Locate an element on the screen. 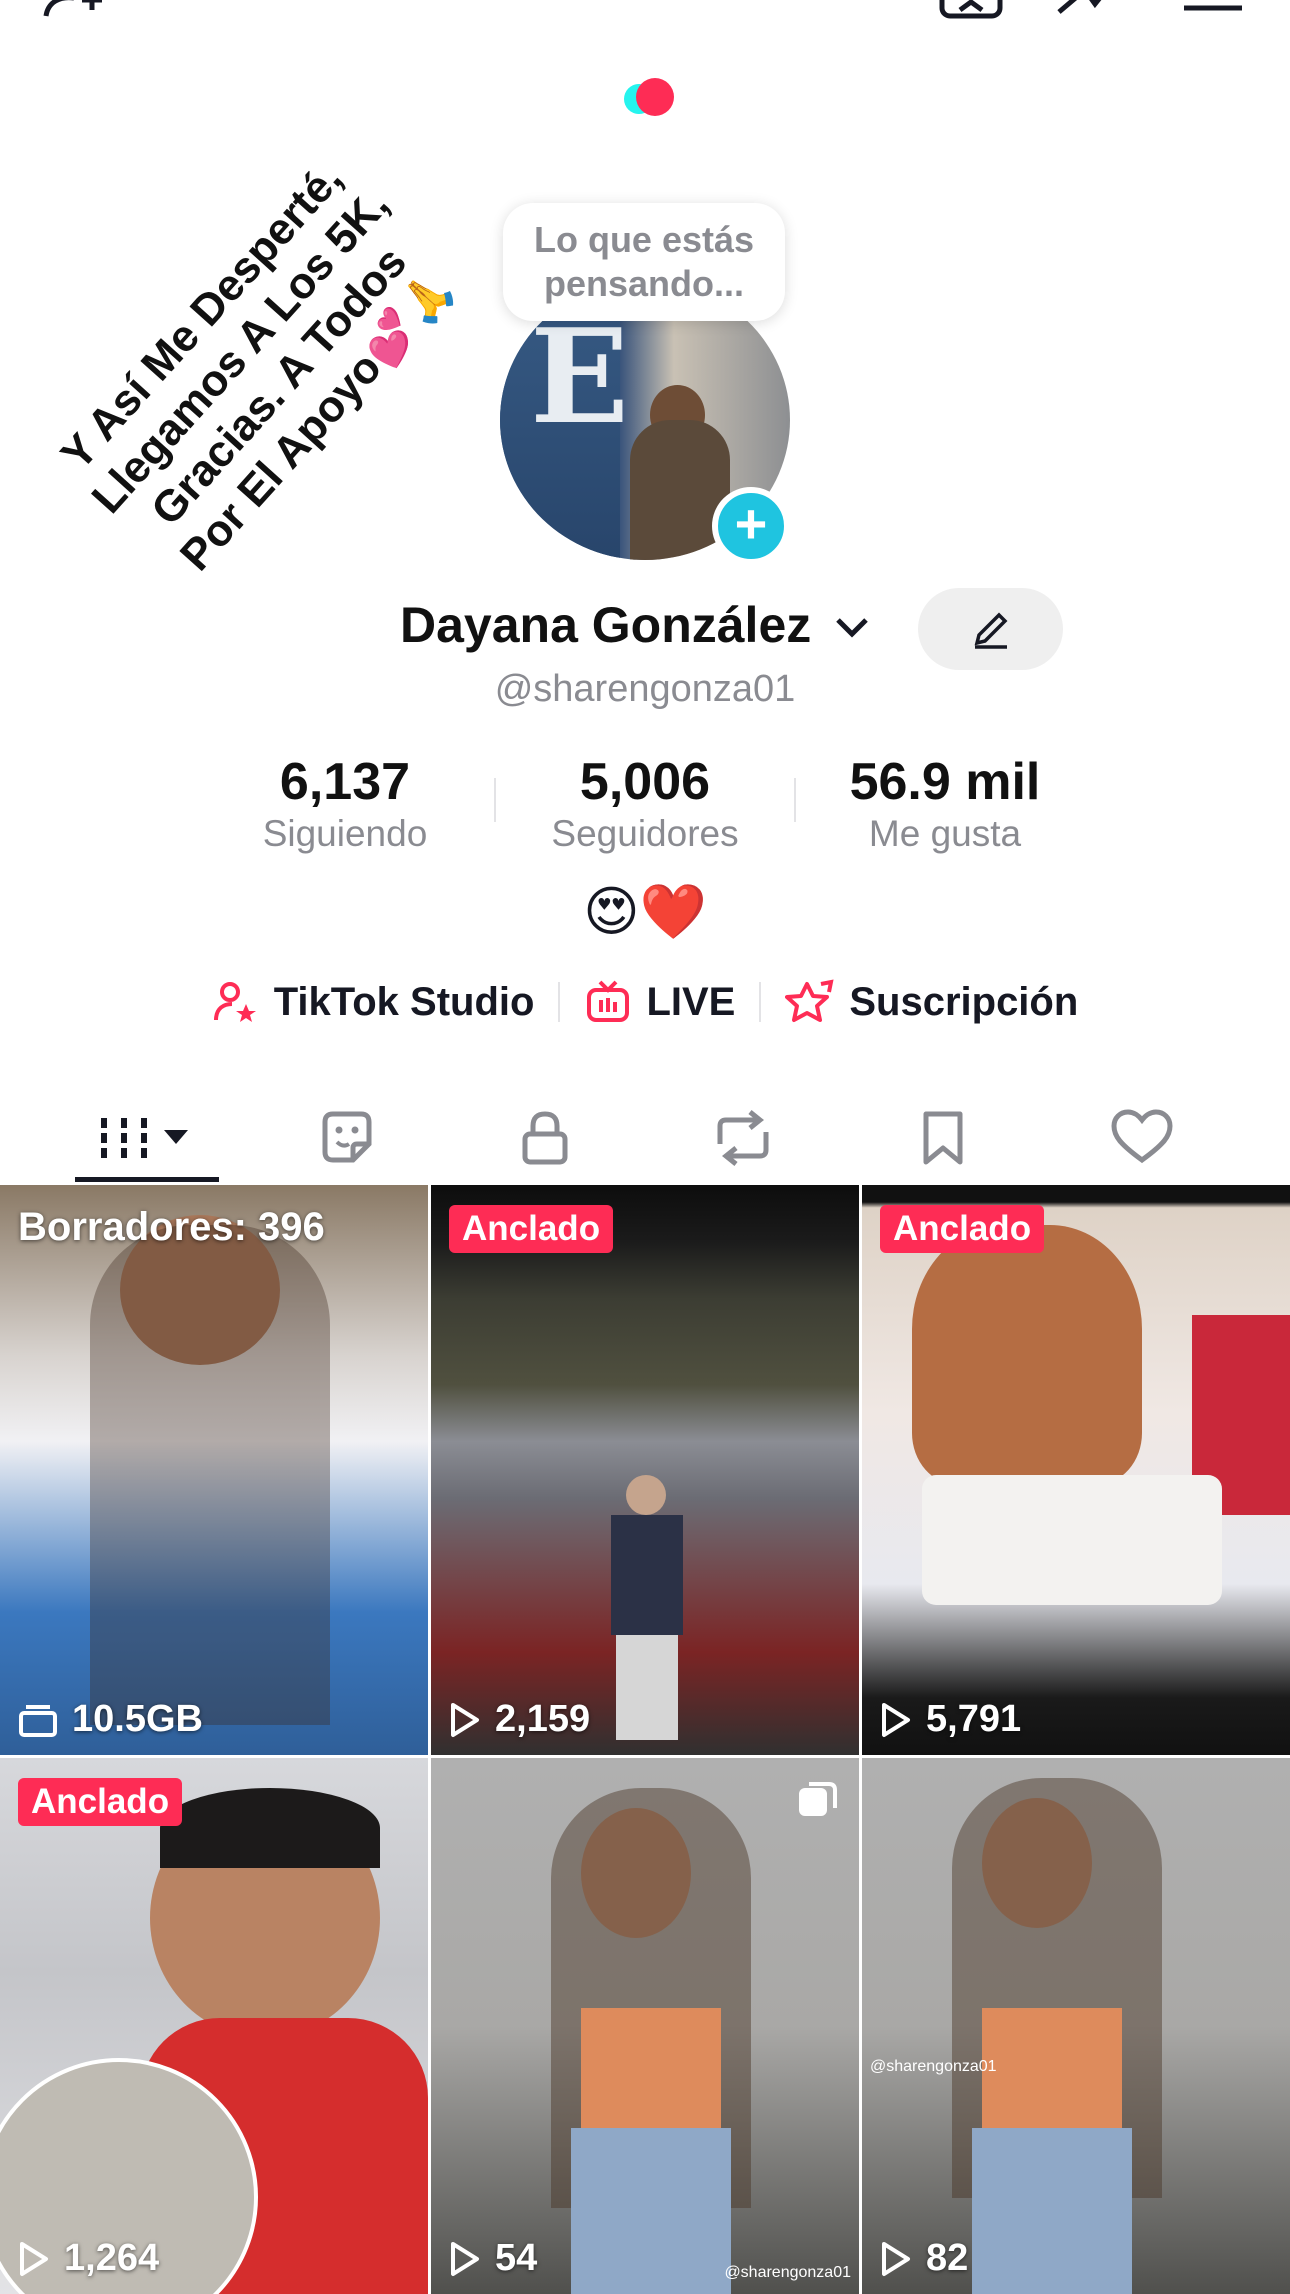  view-count: 82 is located at coordinates (924, 2258).